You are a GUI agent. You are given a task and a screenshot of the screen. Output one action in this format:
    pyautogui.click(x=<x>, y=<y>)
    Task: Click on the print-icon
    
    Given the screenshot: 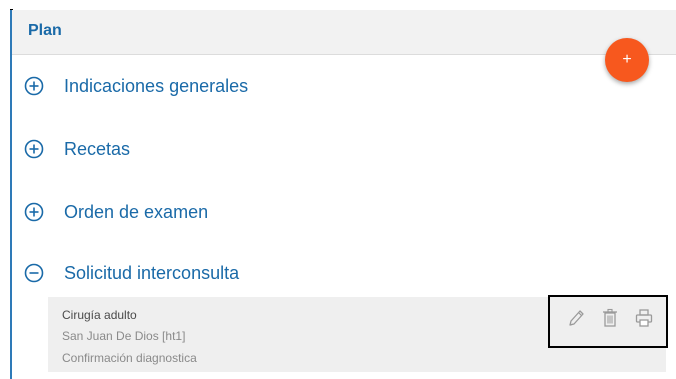 What is the action you would take?
    pyautogui.click(x=644, y=318)
    